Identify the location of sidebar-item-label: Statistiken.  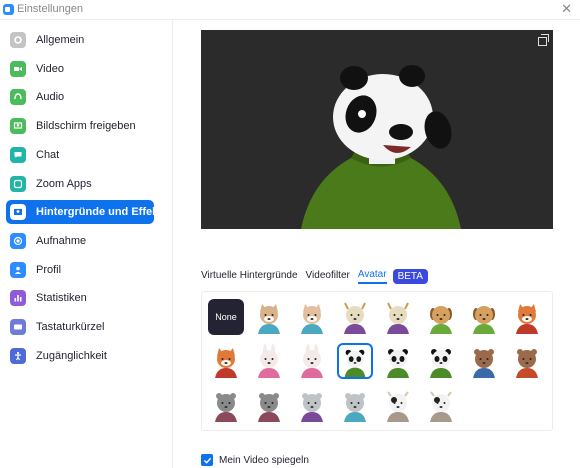
(61, 298).